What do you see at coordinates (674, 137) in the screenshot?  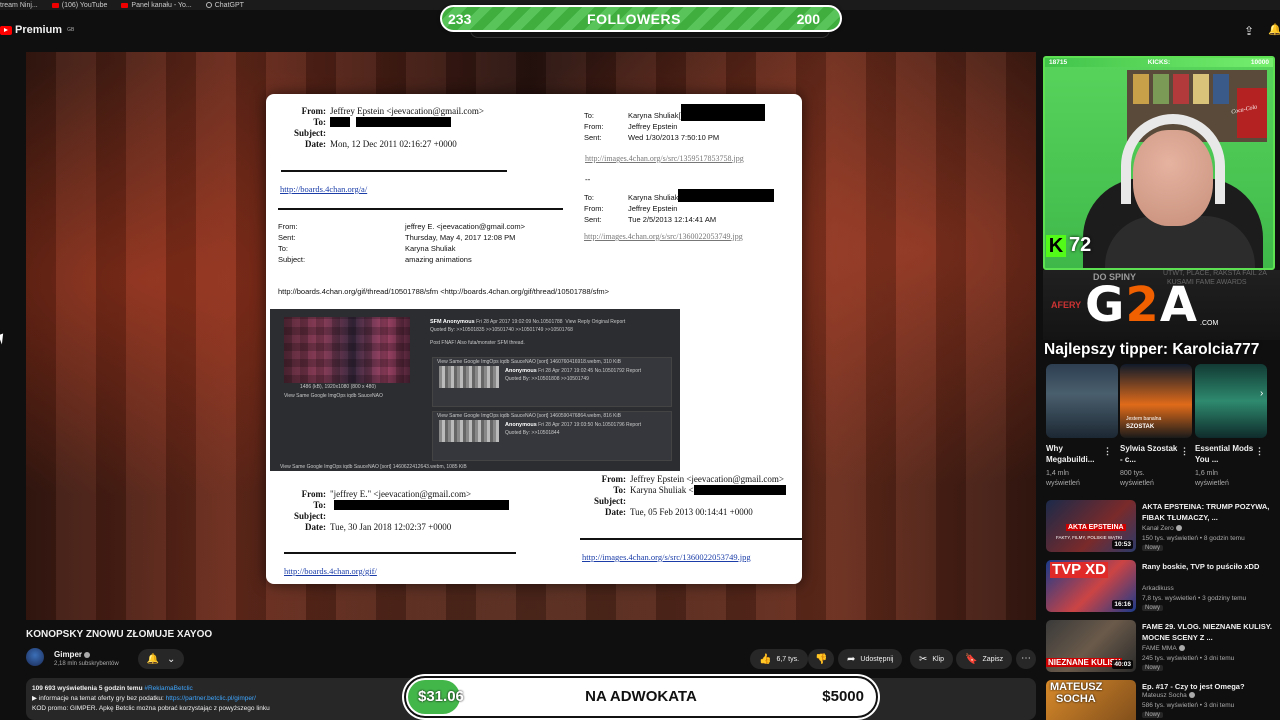 I see `sent-value: Wed 1/30/2013 7:50:10 PM` at bounding box center [674, 137].